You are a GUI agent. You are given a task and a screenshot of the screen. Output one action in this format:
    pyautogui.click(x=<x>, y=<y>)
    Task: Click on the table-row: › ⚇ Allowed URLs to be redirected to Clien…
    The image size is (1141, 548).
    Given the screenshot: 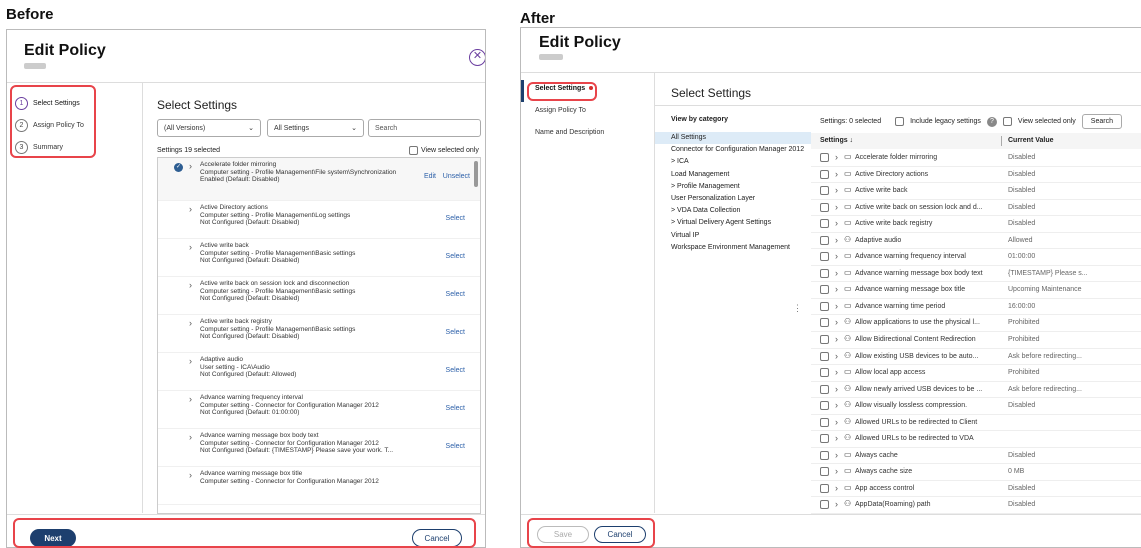 What is the action you would take?
    pyautogui.click(x=976, y=423)
    